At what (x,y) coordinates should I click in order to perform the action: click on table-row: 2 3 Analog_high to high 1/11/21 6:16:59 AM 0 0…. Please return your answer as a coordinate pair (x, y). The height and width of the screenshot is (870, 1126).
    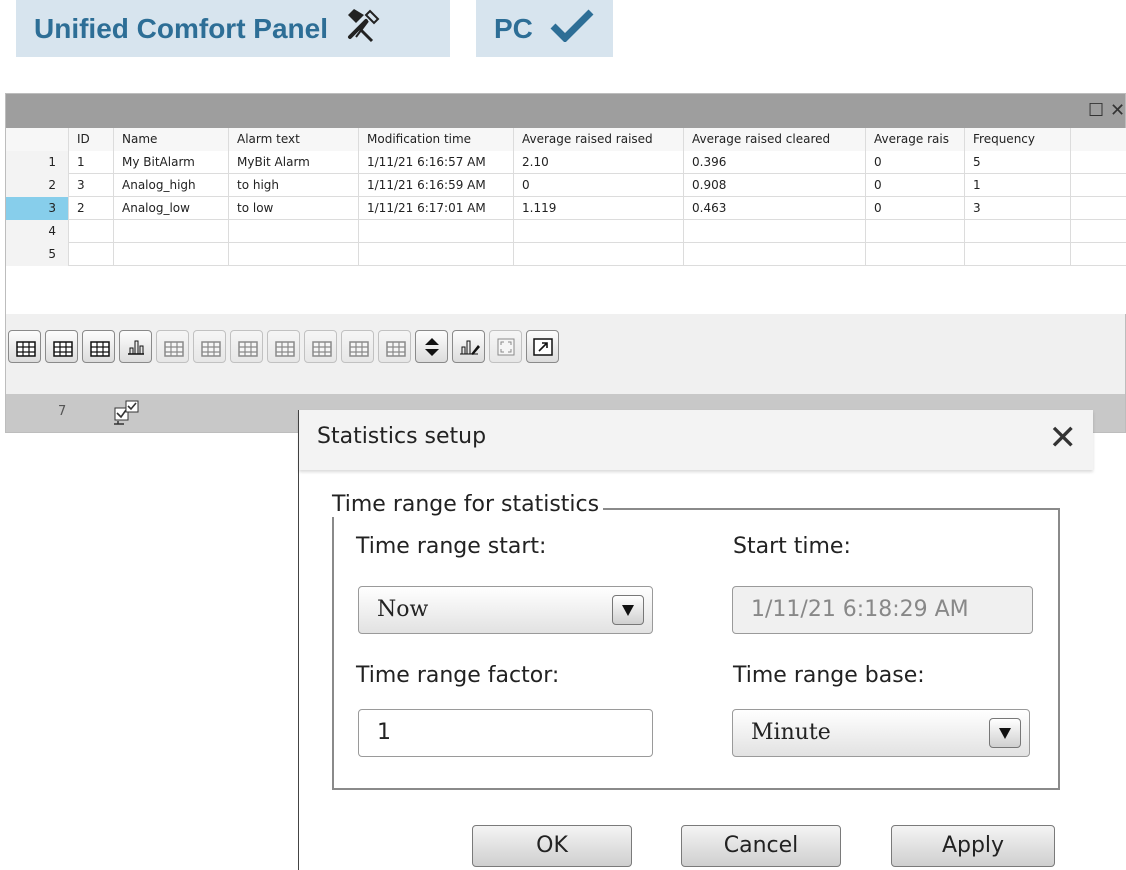
    Looking at the image, I should click on (566, 185).